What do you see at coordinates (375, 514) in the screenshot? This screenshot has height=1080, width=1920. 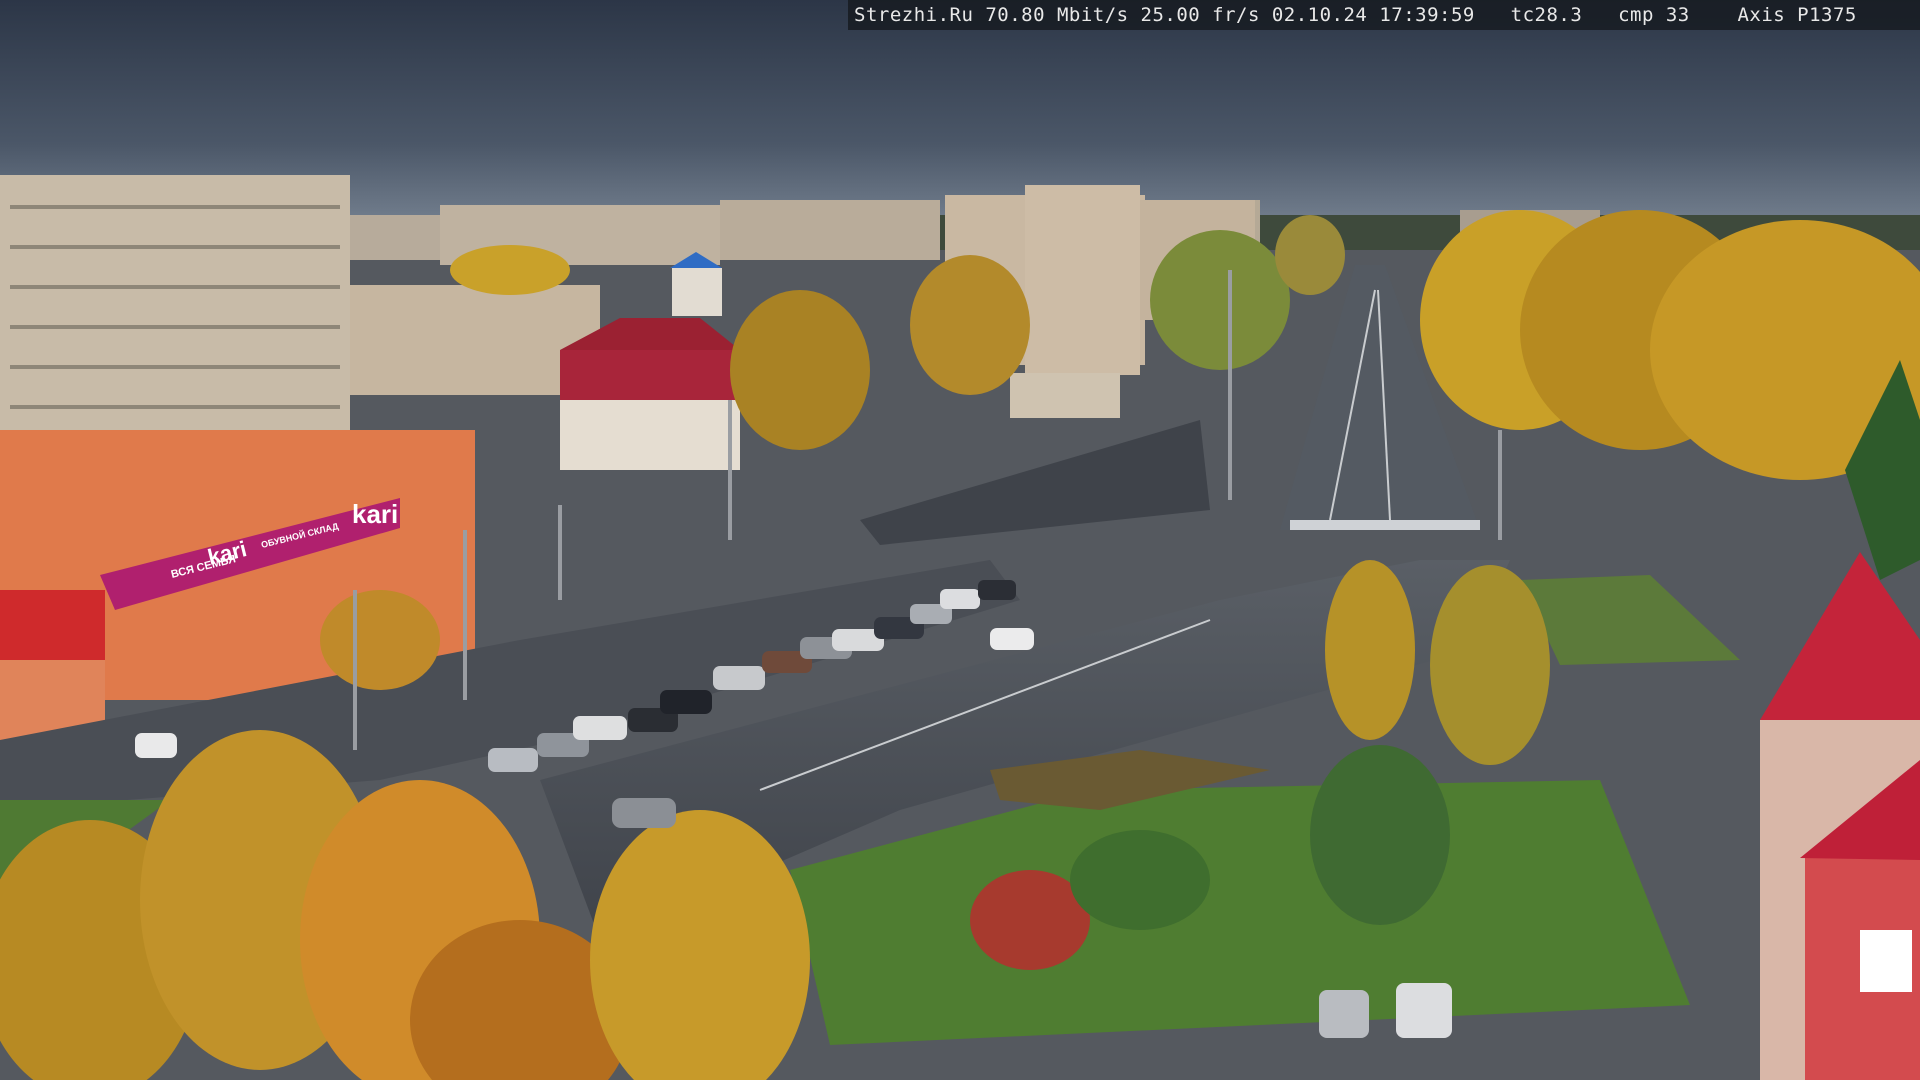 I see `kari-logo-text: kari` at bounding box center [375, 514].